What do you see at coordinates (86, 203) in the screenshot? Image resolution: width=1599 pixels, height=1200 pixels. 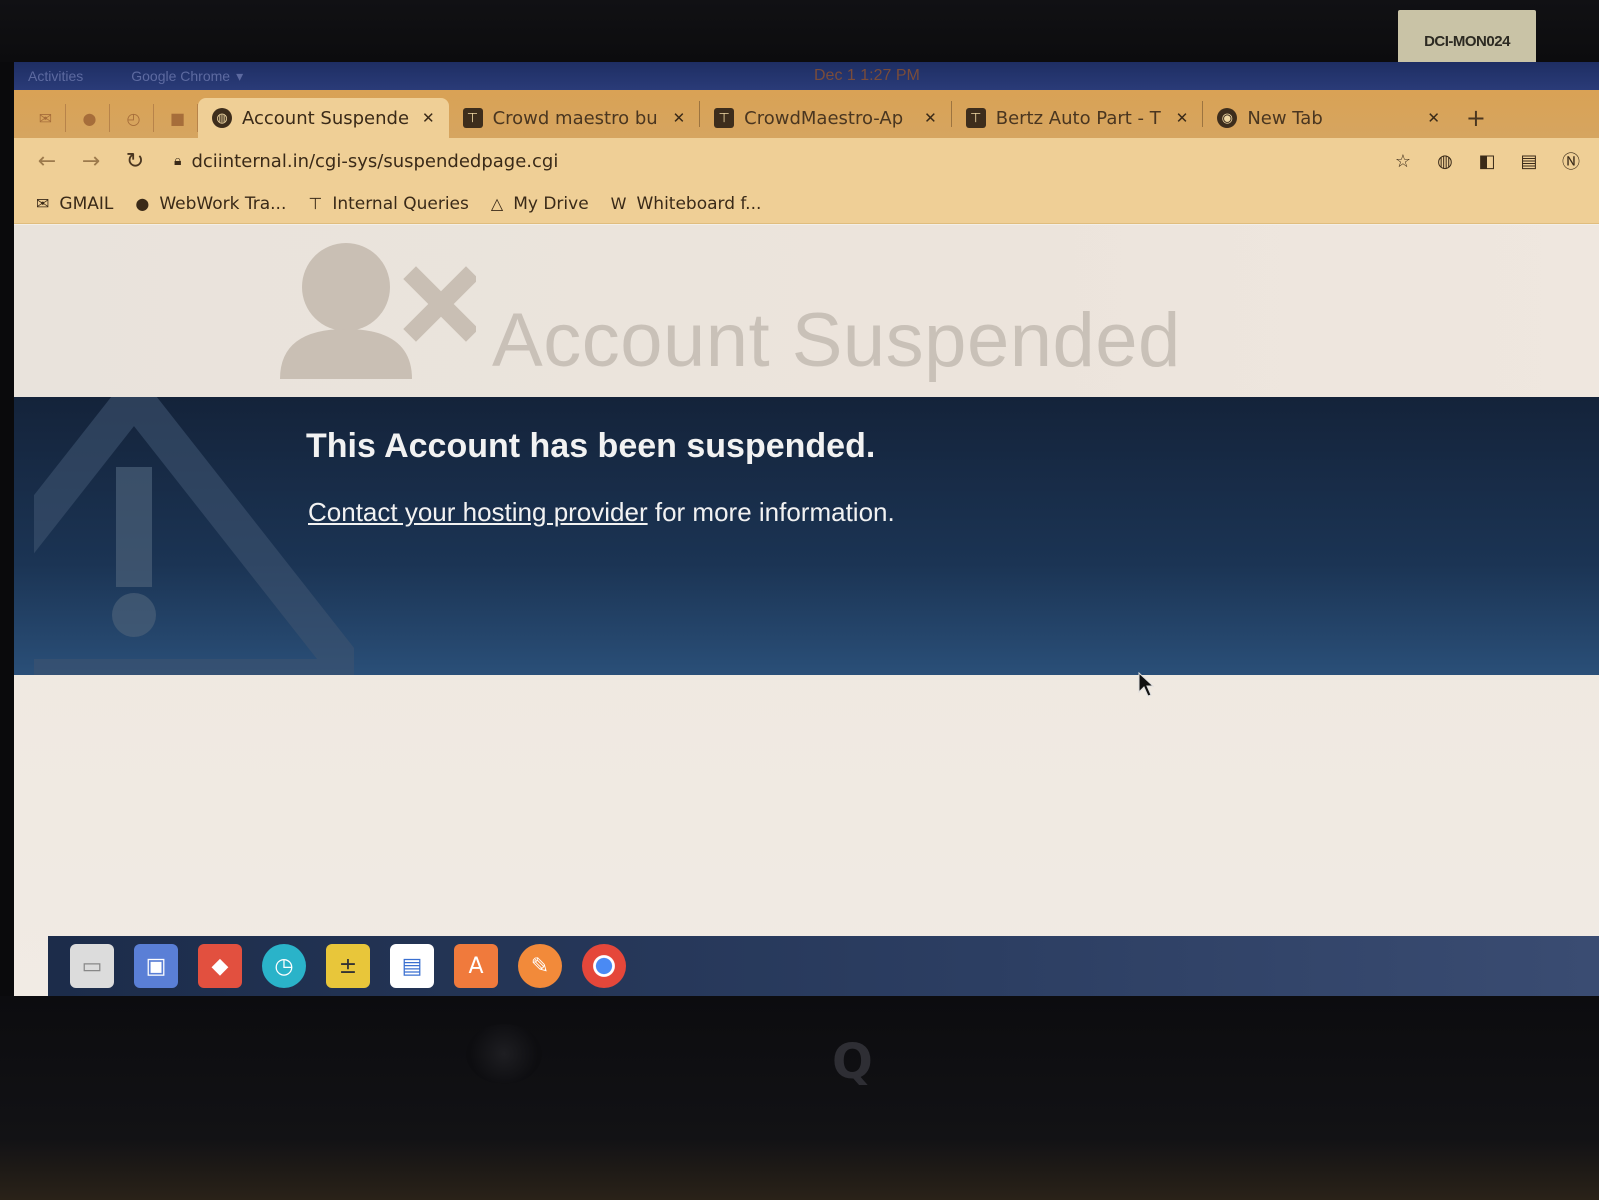 I see `bookmark-label: GMAIL` at bounding box center [86, 203].